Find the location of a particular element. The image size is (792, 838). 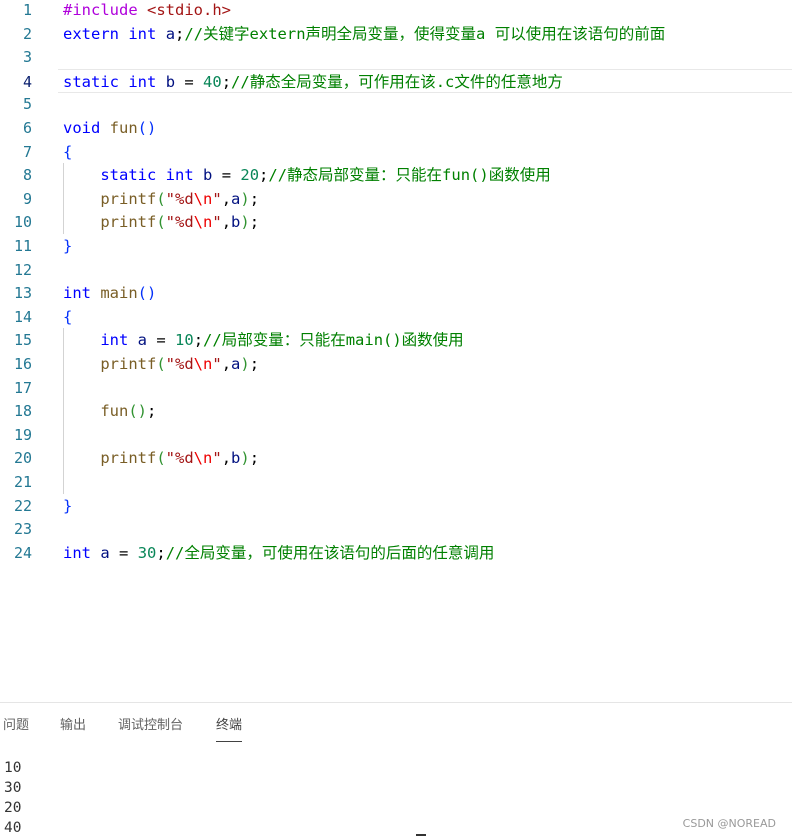

code-text: #include <stdio.h> is located at coordinates (147, 11).